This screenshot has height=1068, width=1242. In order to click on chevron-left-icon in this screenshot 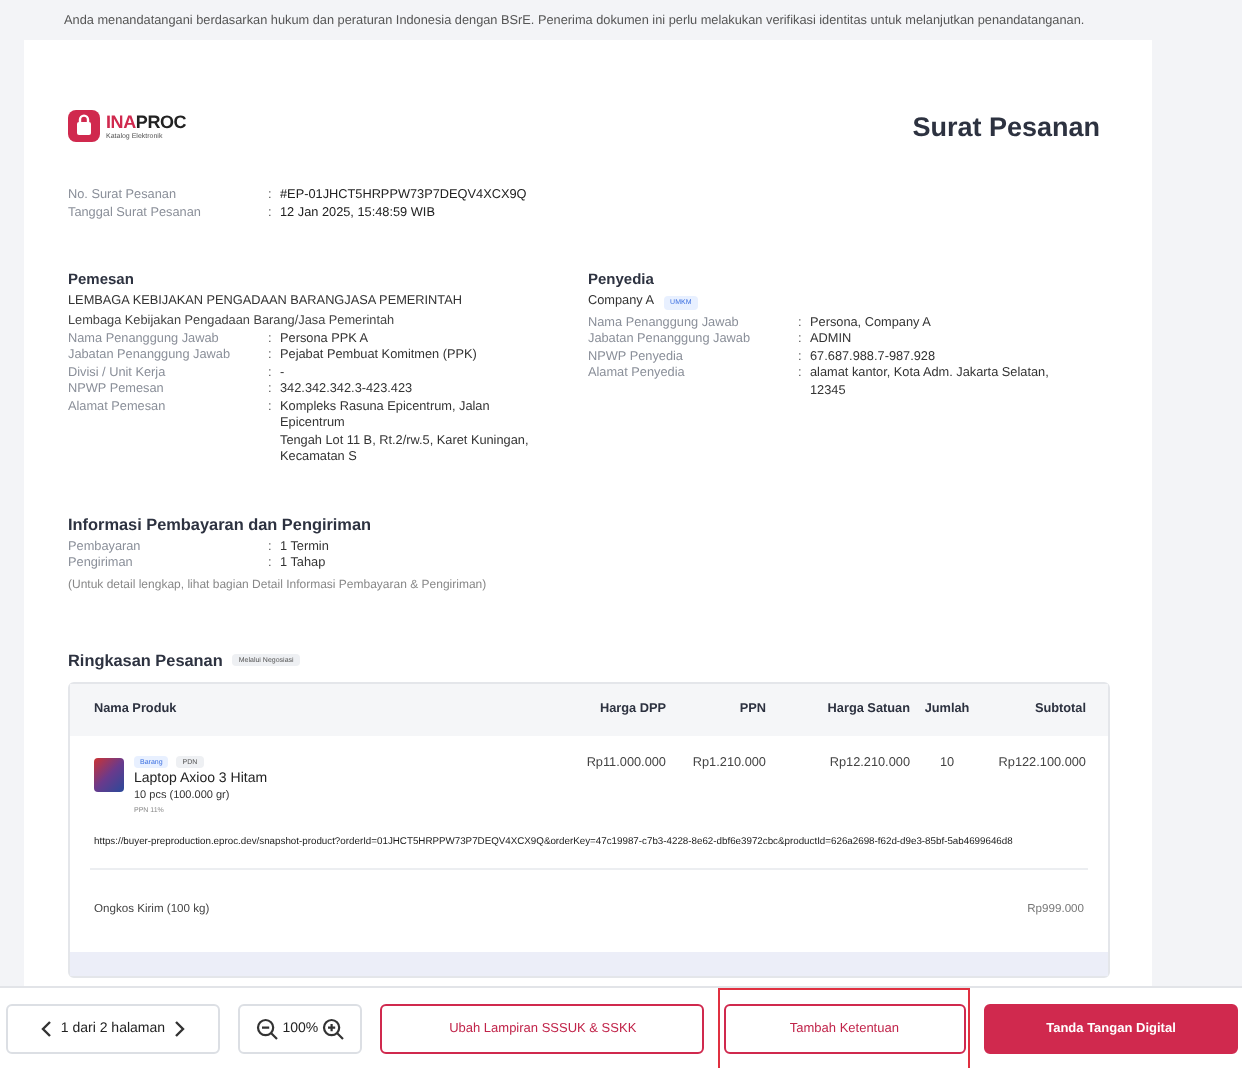, I will do `click(46, 1028)`.